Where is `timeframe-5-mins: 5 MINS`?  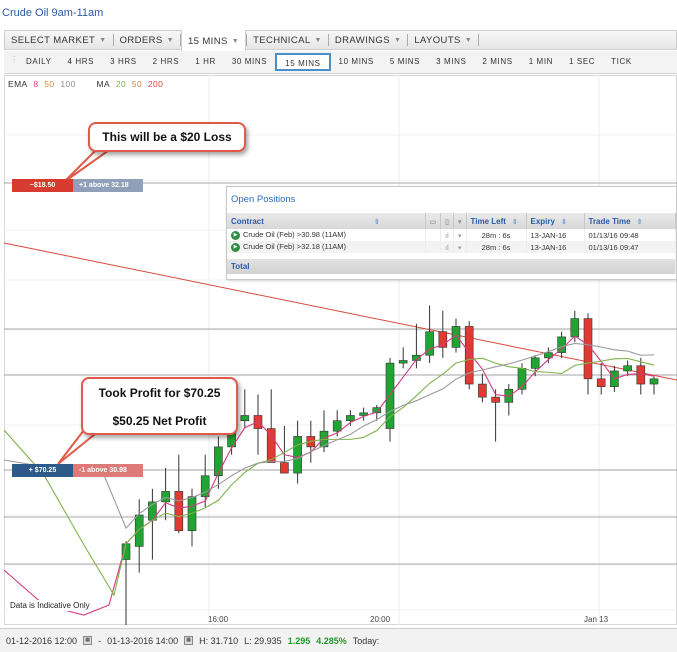 timeframe-5-mins: 5 MINS is located at coordinates (405, 62).